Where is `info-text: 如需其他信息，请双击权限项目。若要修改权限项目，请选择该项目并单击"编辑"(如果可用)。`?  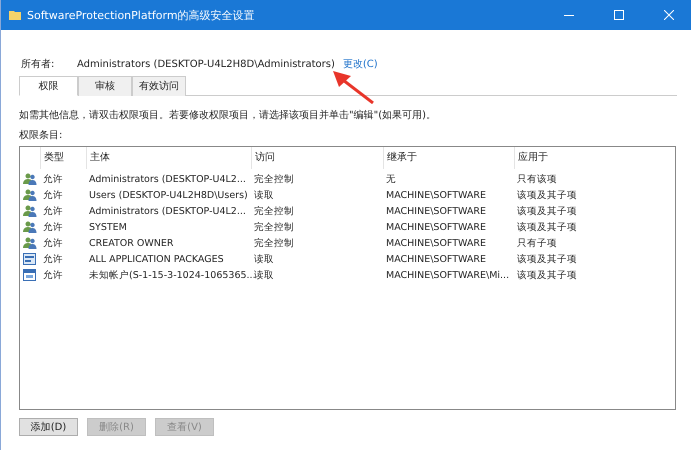 info-text: 如需其他信息，请双击权限项目。若要修改权限项目，请选择该项目并单击"编辑"(如果可用)。 is located at coordinates (228, 115).